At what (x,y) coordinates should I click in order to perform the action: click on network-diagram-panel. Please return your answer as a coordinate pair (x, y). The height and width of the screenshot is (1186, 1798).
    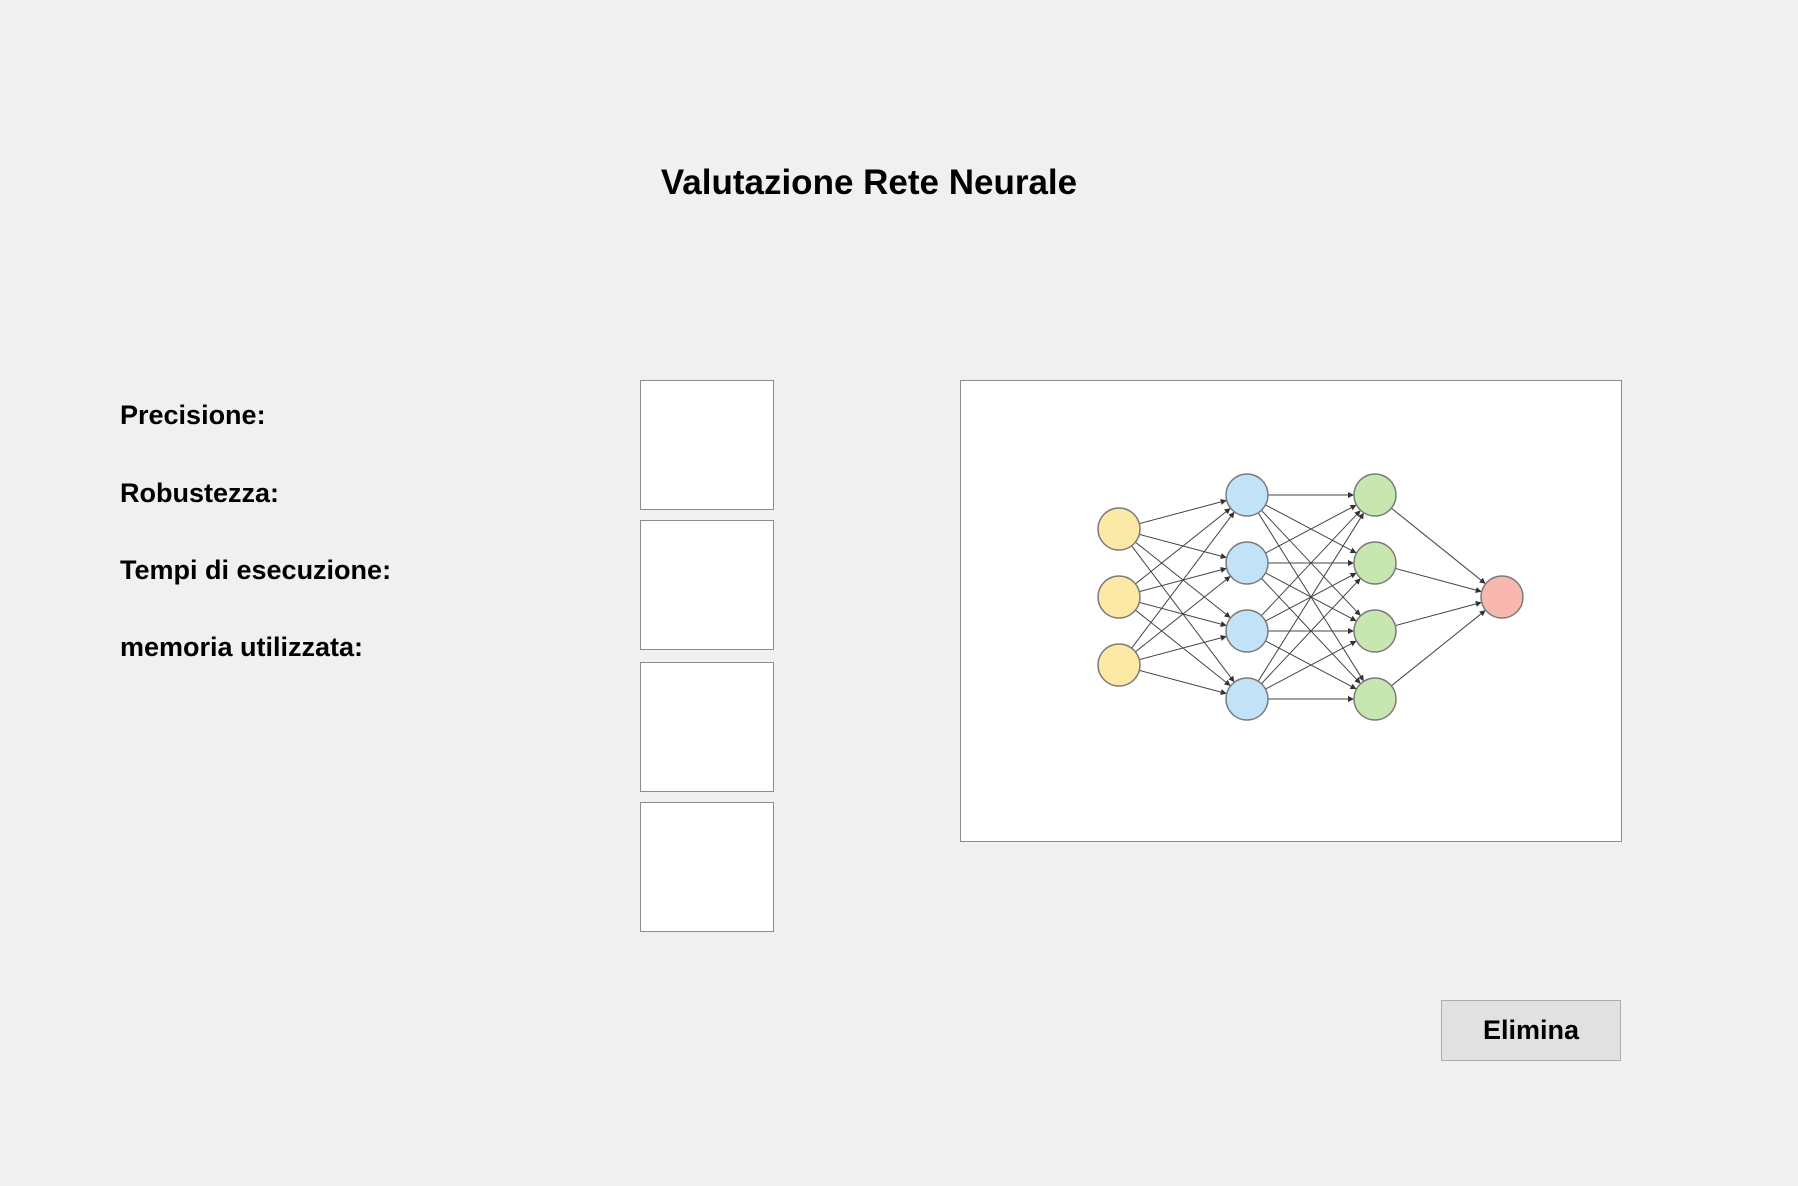
    Looking at the image, I should click on (1291, 611).